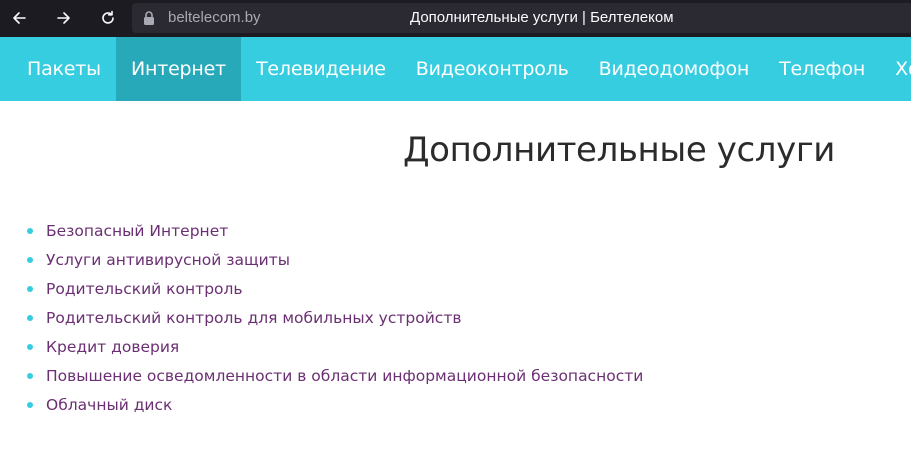 The width and height of the screenshot is (911, 464). I want to click on reload-icon, so click(108, 18).